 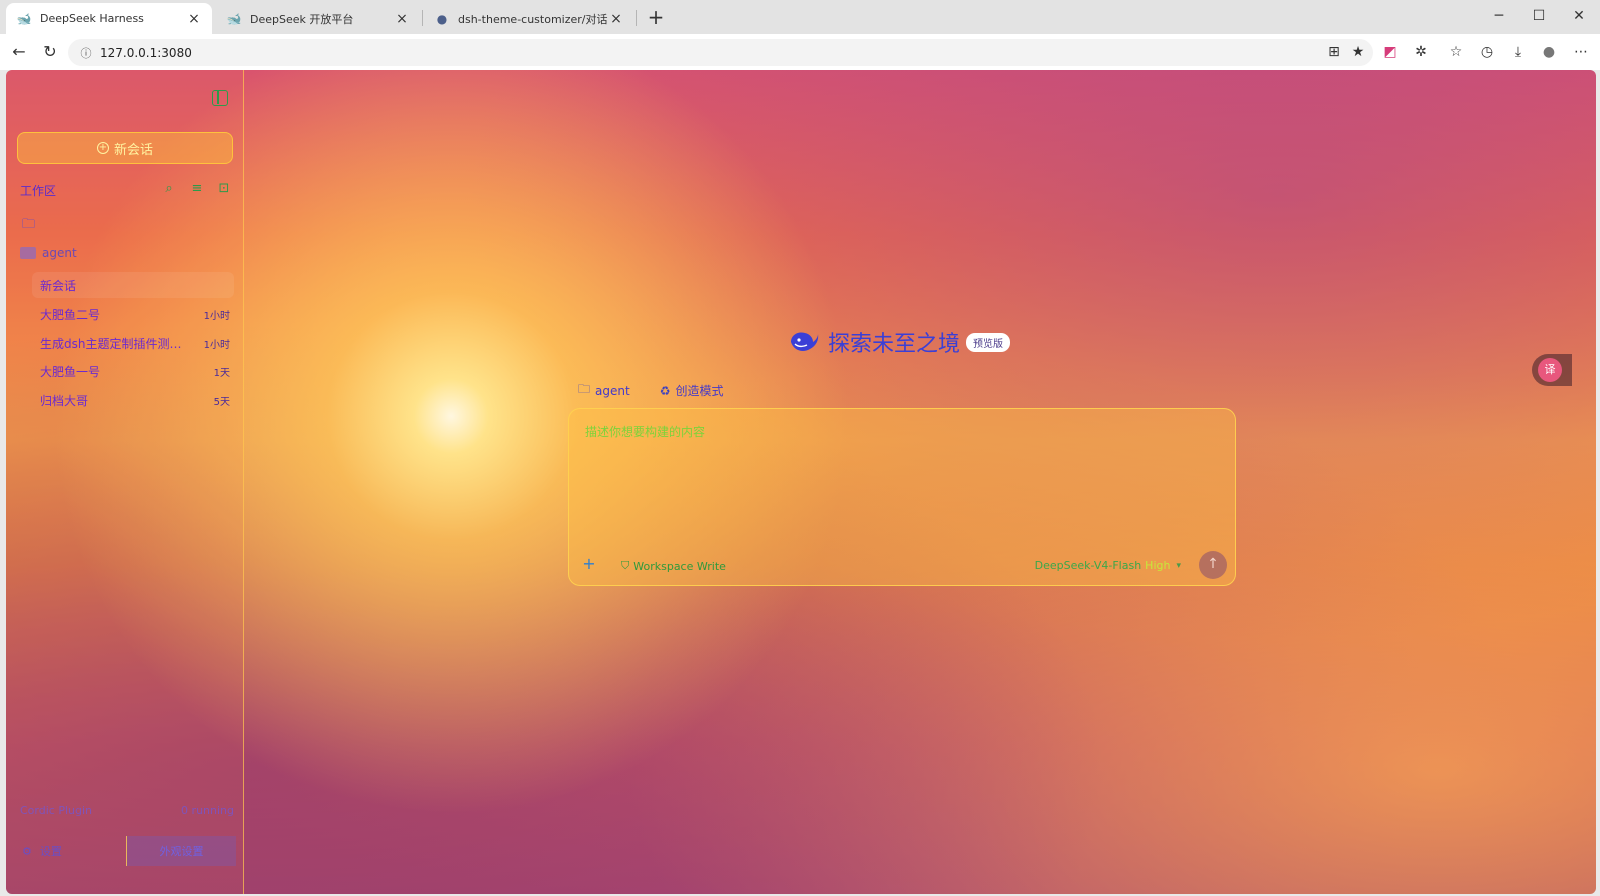 I want to click on list-icon: ≡, so click(x=197, y=188).